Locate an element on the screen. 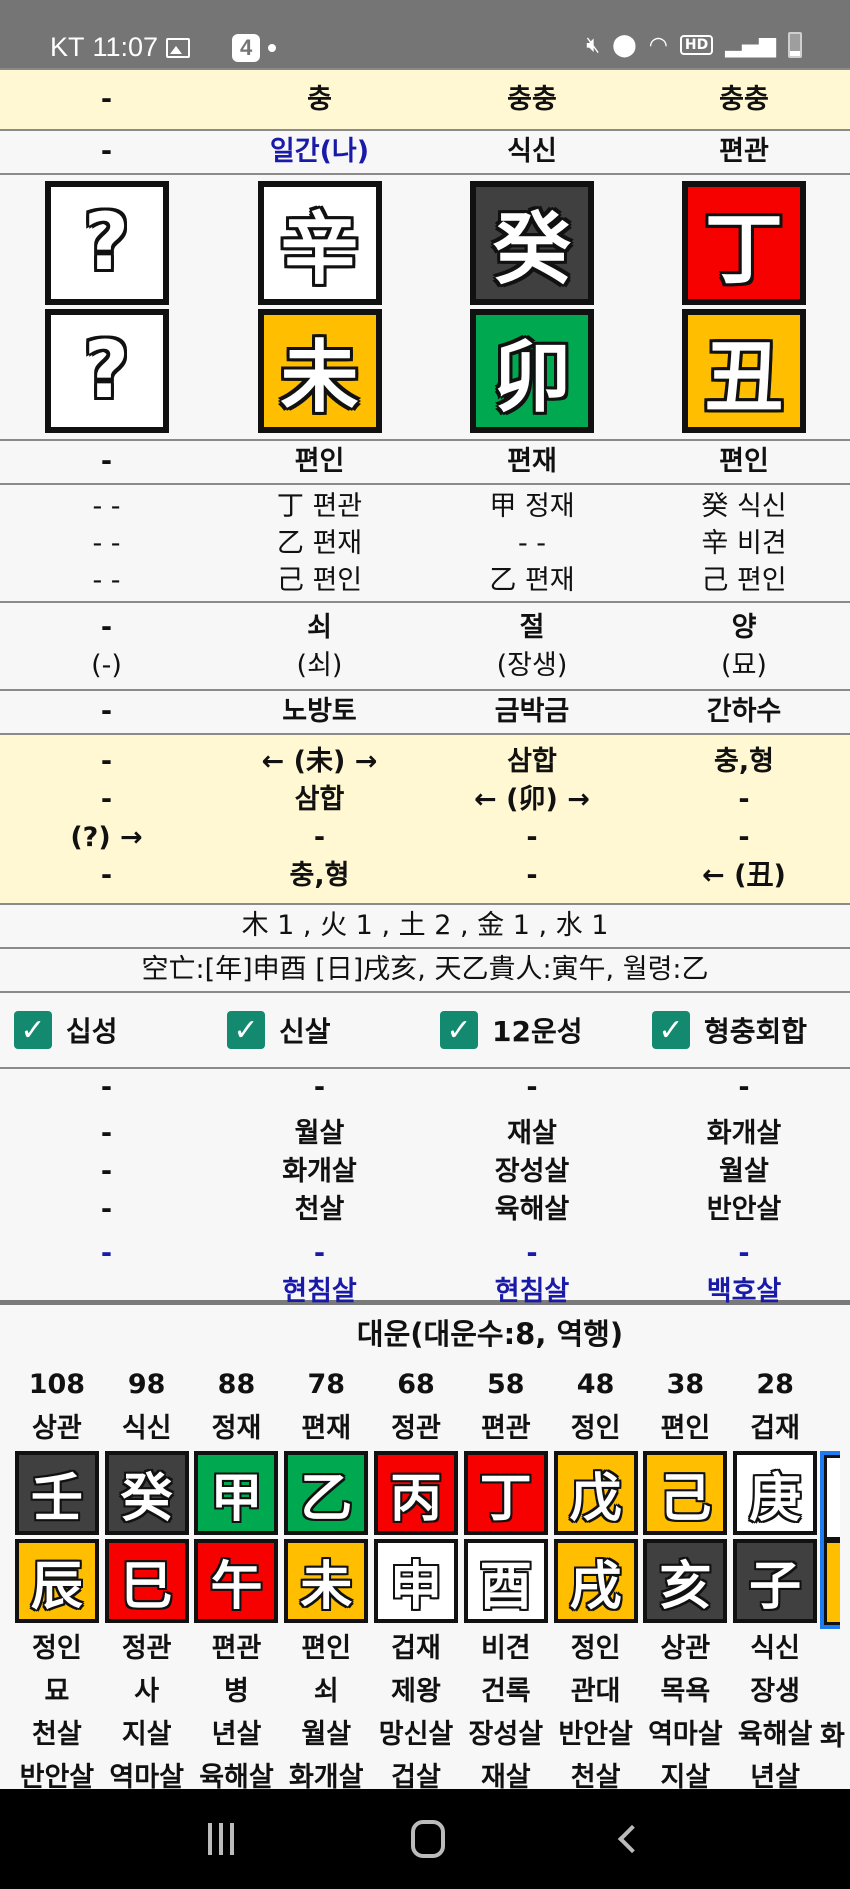  checkbox-label: 형충회합 is located at coordinates (756, 1031).